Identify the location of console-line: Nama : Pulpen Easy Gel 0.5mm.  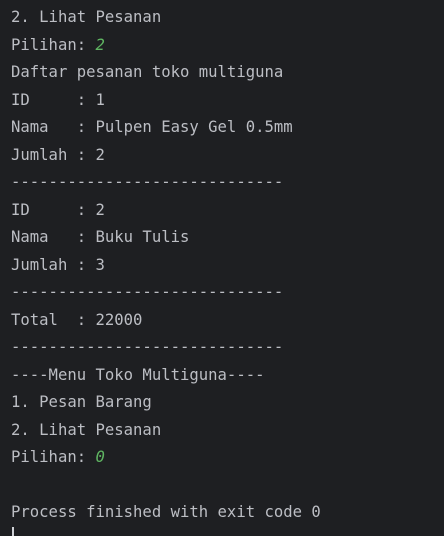
(166, 128).